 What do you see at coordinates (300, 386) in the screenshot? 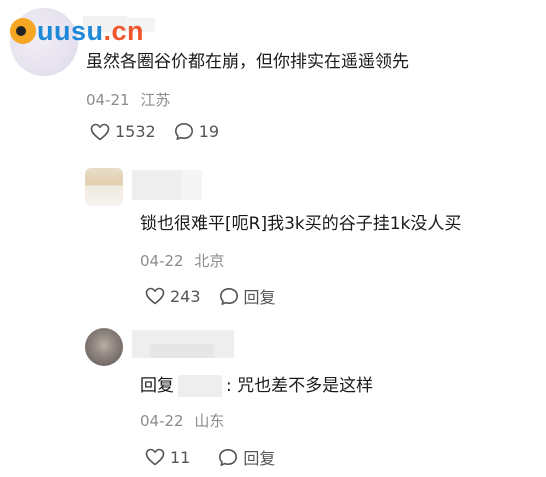
I see `reply-text: : 咒也差不多是这样` at bounding box center [300, 386].